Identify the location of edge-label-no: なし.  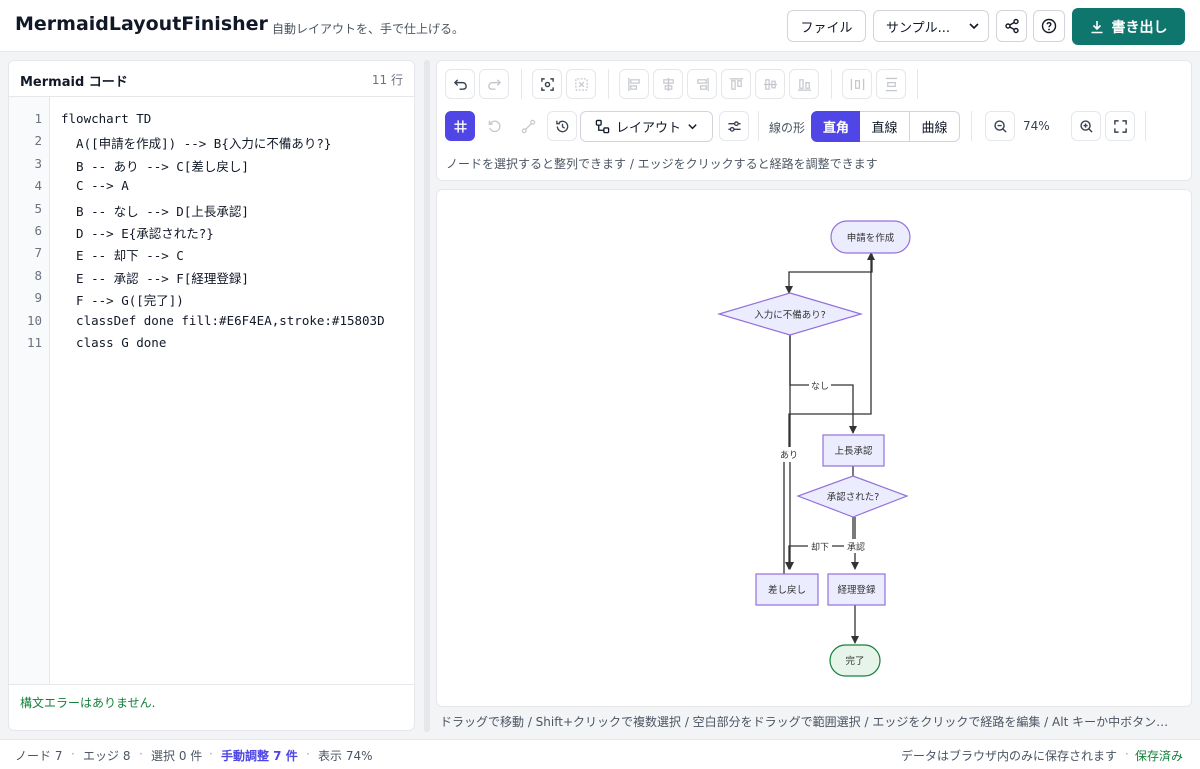
(820, 386).